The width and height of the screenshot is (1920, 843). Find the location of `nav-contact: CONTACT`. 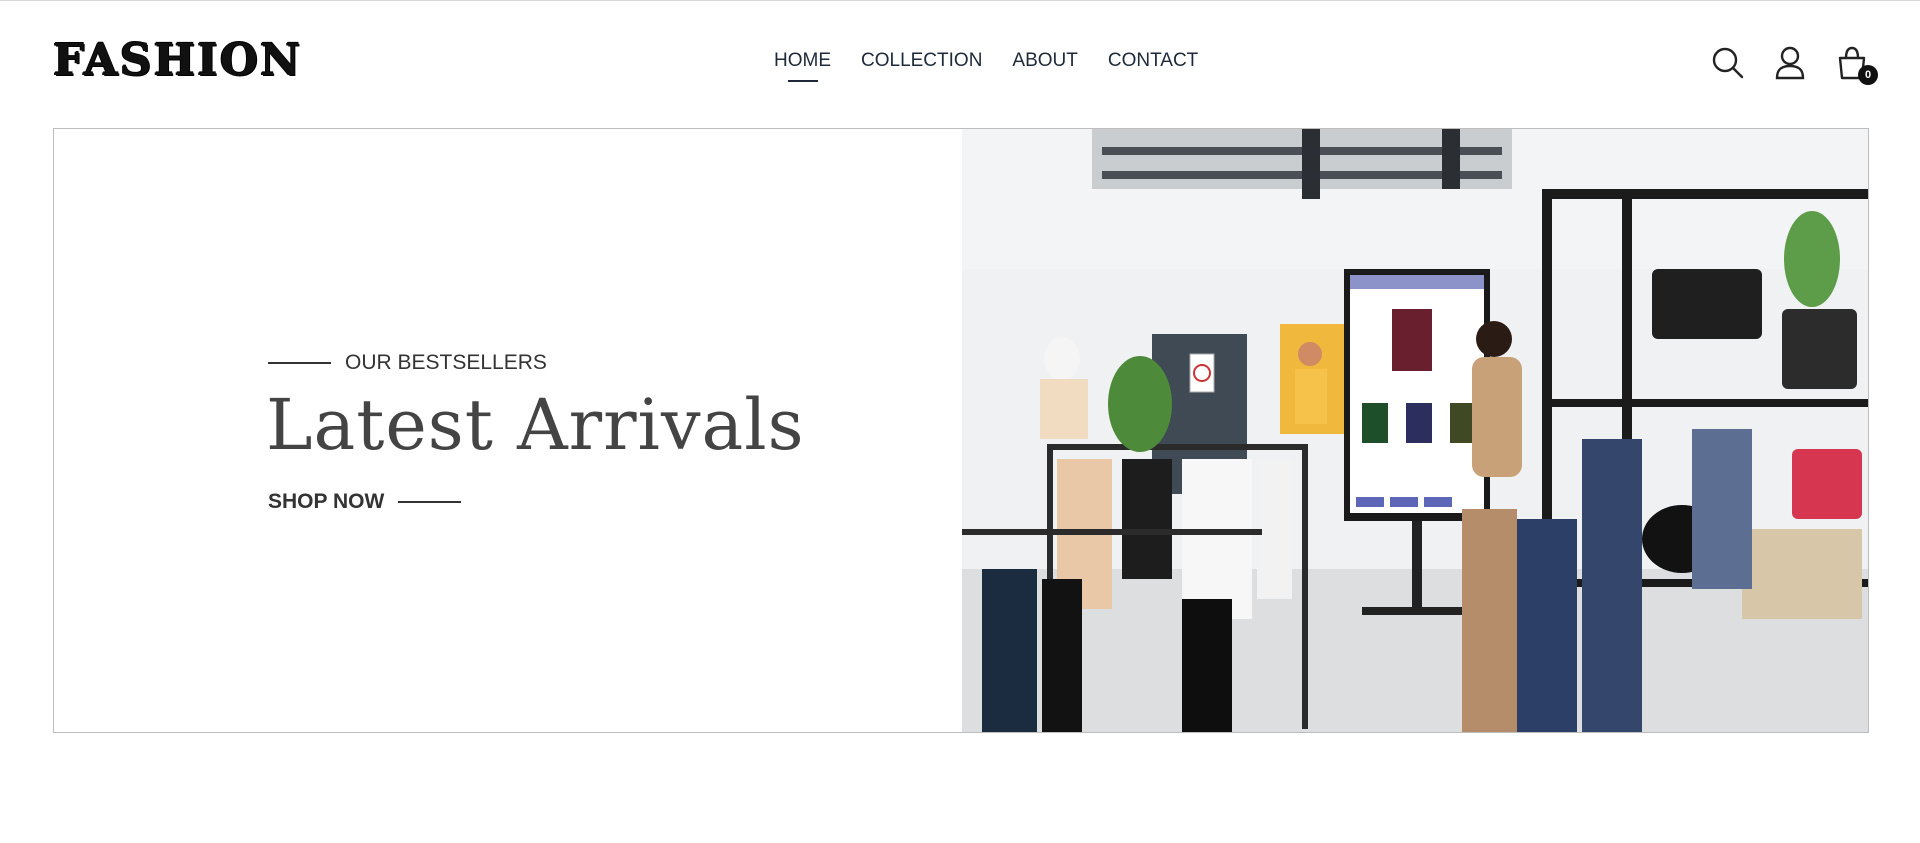

nav-contact: CONTACT is located at coordinates (1153, 61).